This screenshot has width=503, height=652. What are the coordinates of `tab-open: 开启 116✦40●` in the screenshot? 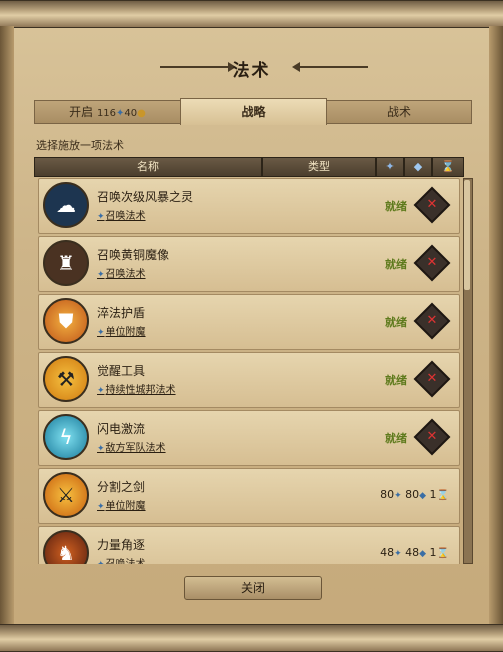 It's located at (107, 112).